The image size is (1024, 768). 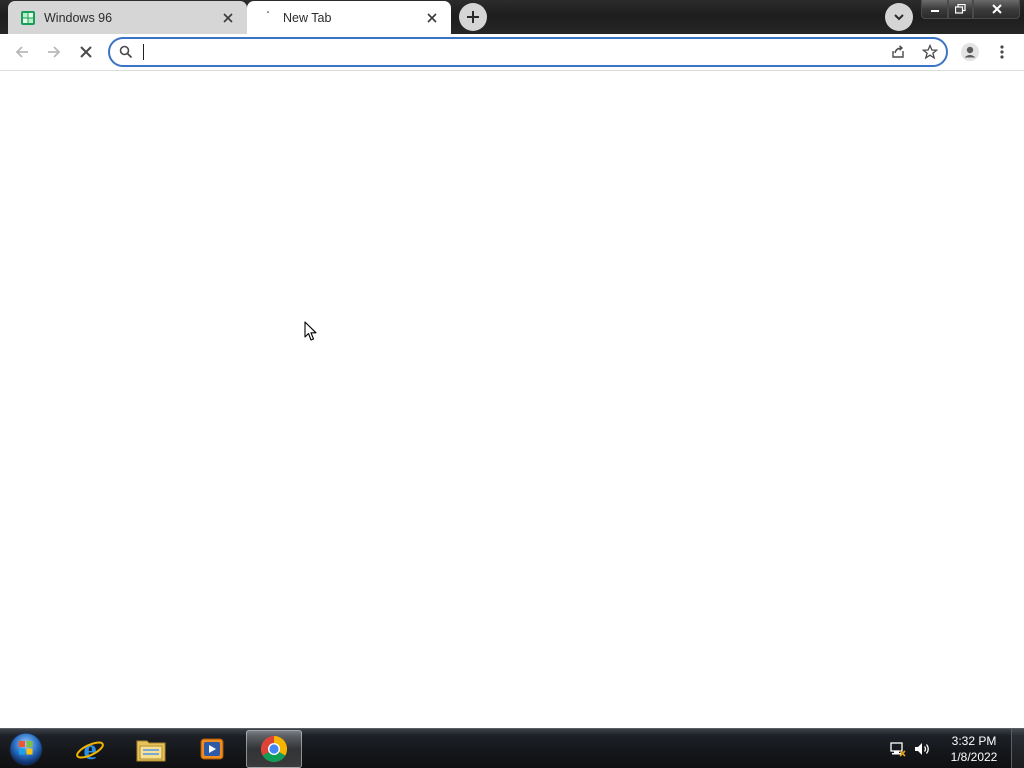 I want to click on tab-search-button, so click(x=899, y=17).